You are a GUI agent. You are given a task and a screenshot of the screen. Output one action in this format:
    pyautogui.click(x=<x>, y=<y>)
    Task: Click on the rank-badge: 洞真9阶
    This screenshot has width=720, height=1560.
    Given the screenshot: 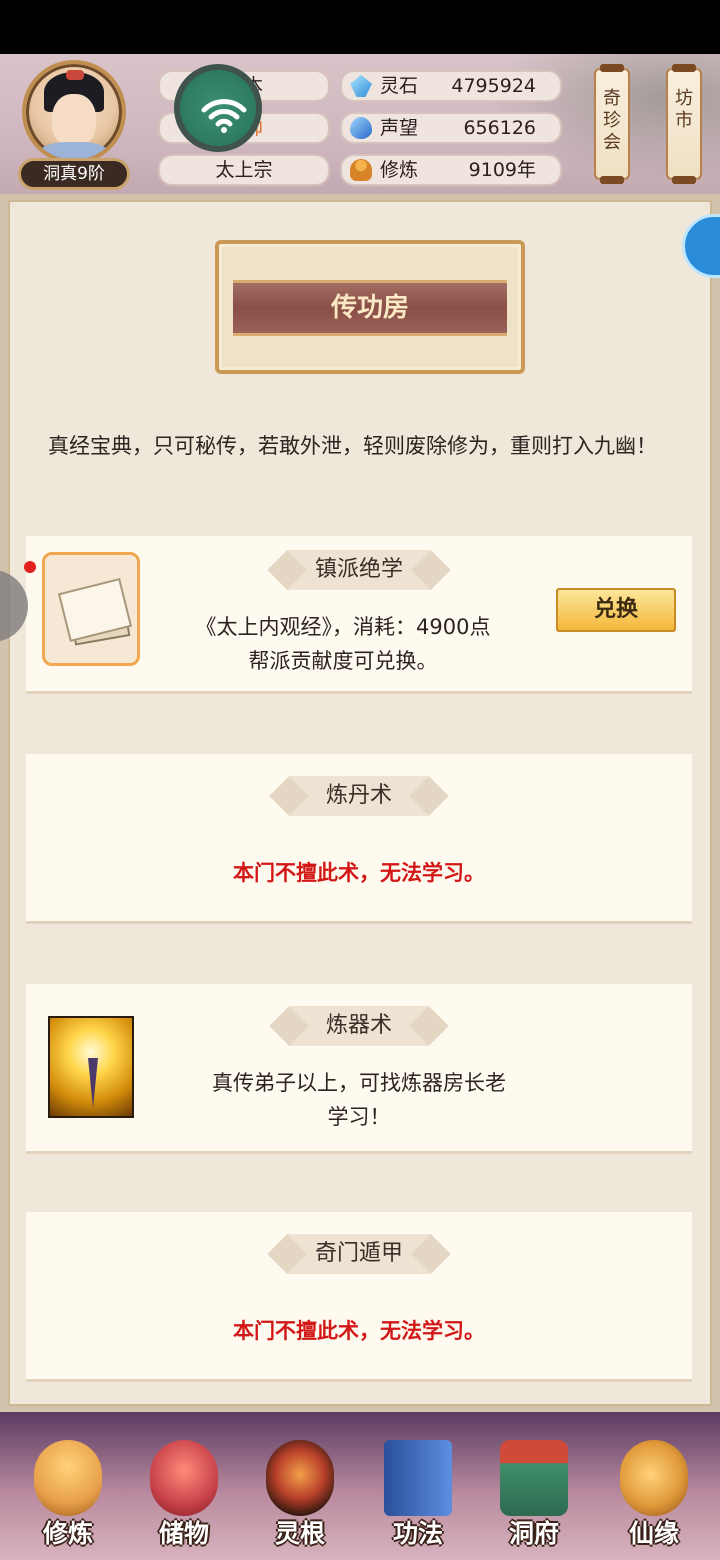 What is the action you would take?
    pyautogui.click(x=74, y=174)
    